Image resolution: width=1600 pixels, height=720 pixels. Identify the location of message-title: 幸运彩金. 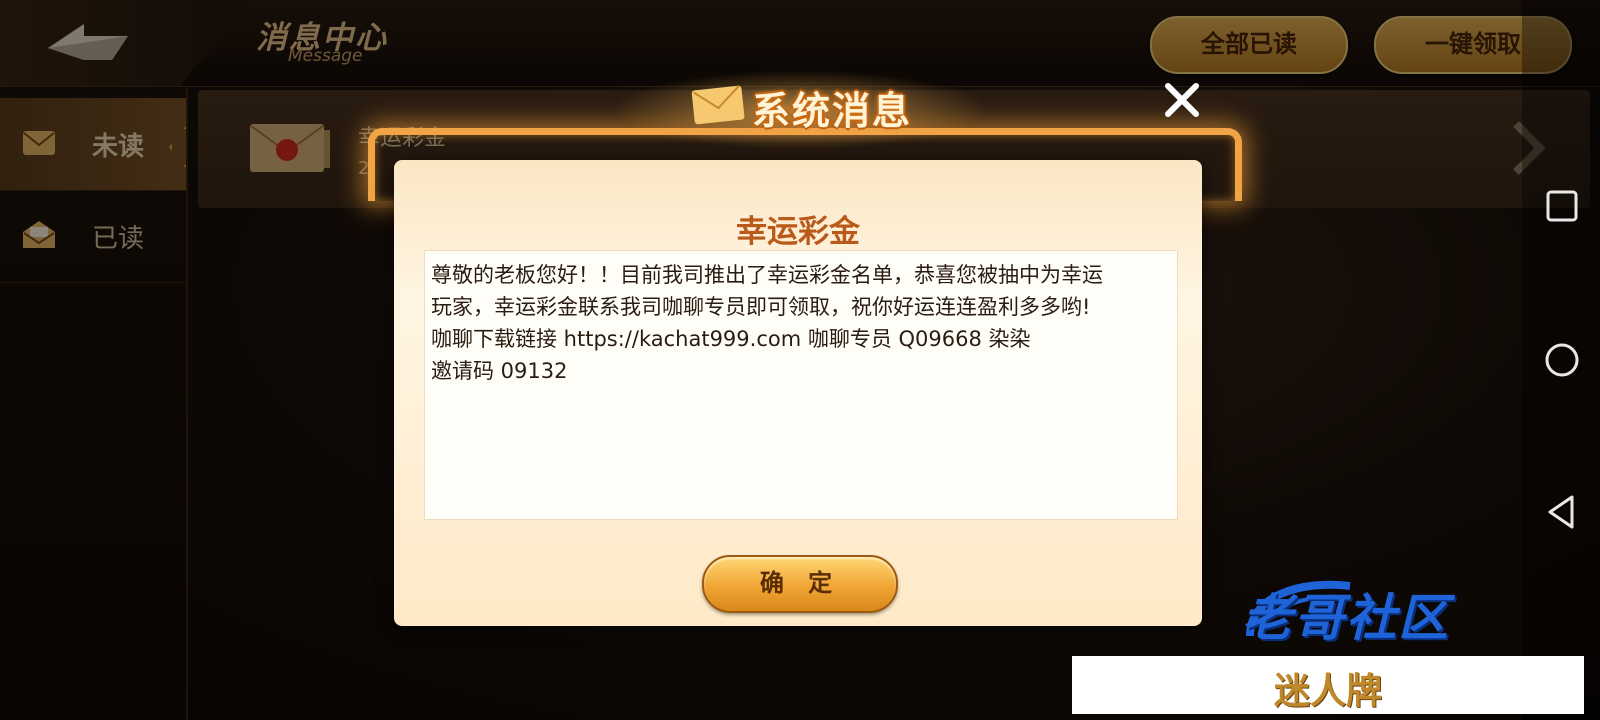
(798, 232).